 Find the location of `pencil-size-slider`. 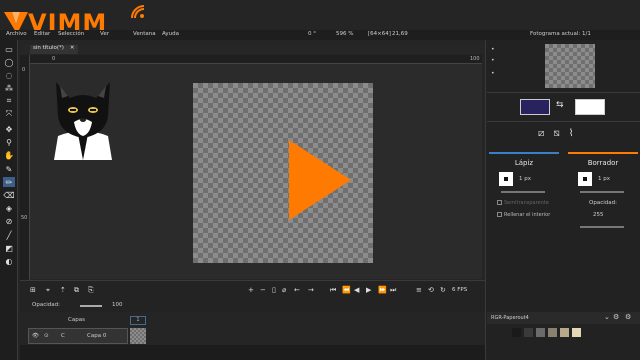

pencil-size-slider is located at coordinates (523, 192).